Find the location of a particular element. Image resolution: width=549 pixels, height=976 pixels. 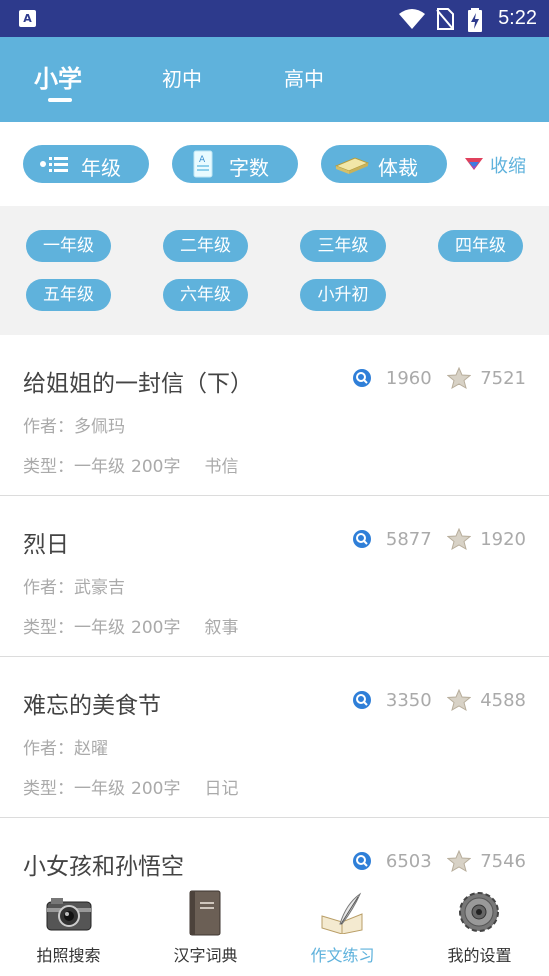

article-author: 作者：多佩玛 is located at coordinates (74, 427).